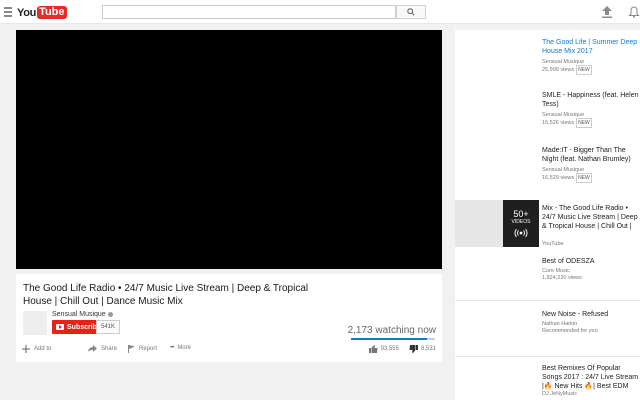 This screenshot has width=640, height=400. I want to click on youtube-logo: You Tube, so click(42, 12).